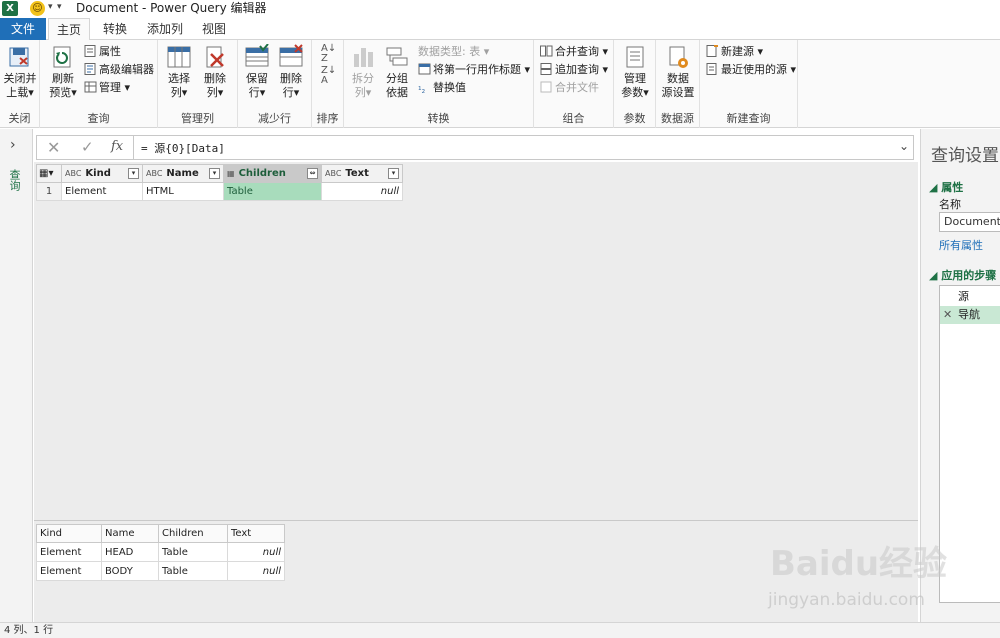 This screenshot has width=1000, height=638. What do you see at coordinates (363, 72) in the screenshot?
I see `split-column-button: 拆分 列▾` at bounding box center [363, 72].